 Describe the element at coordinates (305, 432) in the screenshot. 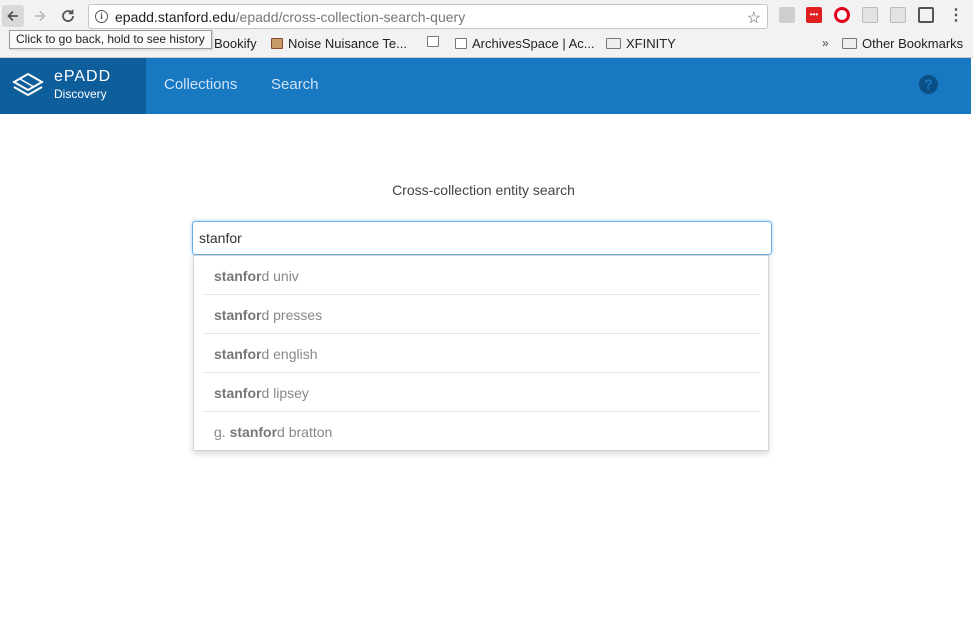

I see `suggestion-rest: d bratton` at that location.